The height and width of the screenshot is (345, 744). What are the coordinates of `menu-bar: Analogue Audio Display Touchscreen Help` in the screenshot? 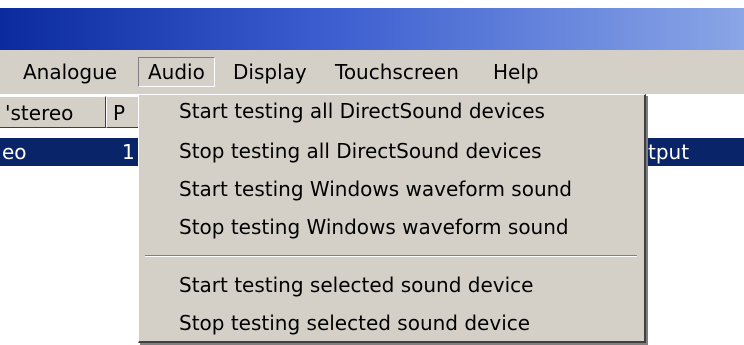 It's located at (372, 72).